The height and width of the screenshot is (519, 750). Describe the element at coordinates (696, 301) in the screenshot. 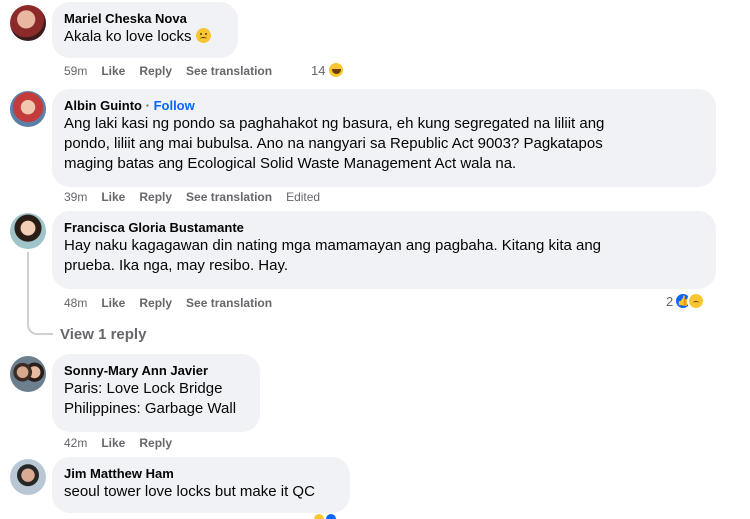

I see `sad-icon` at that location.